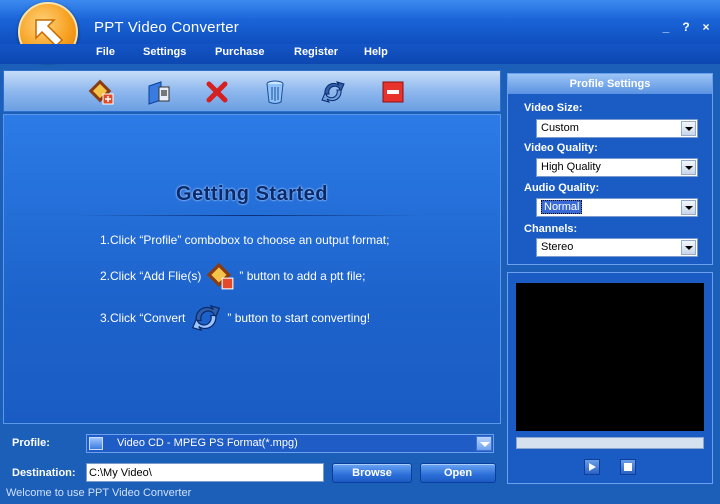  I want to click on menu-register: Register, so click(316, 52).